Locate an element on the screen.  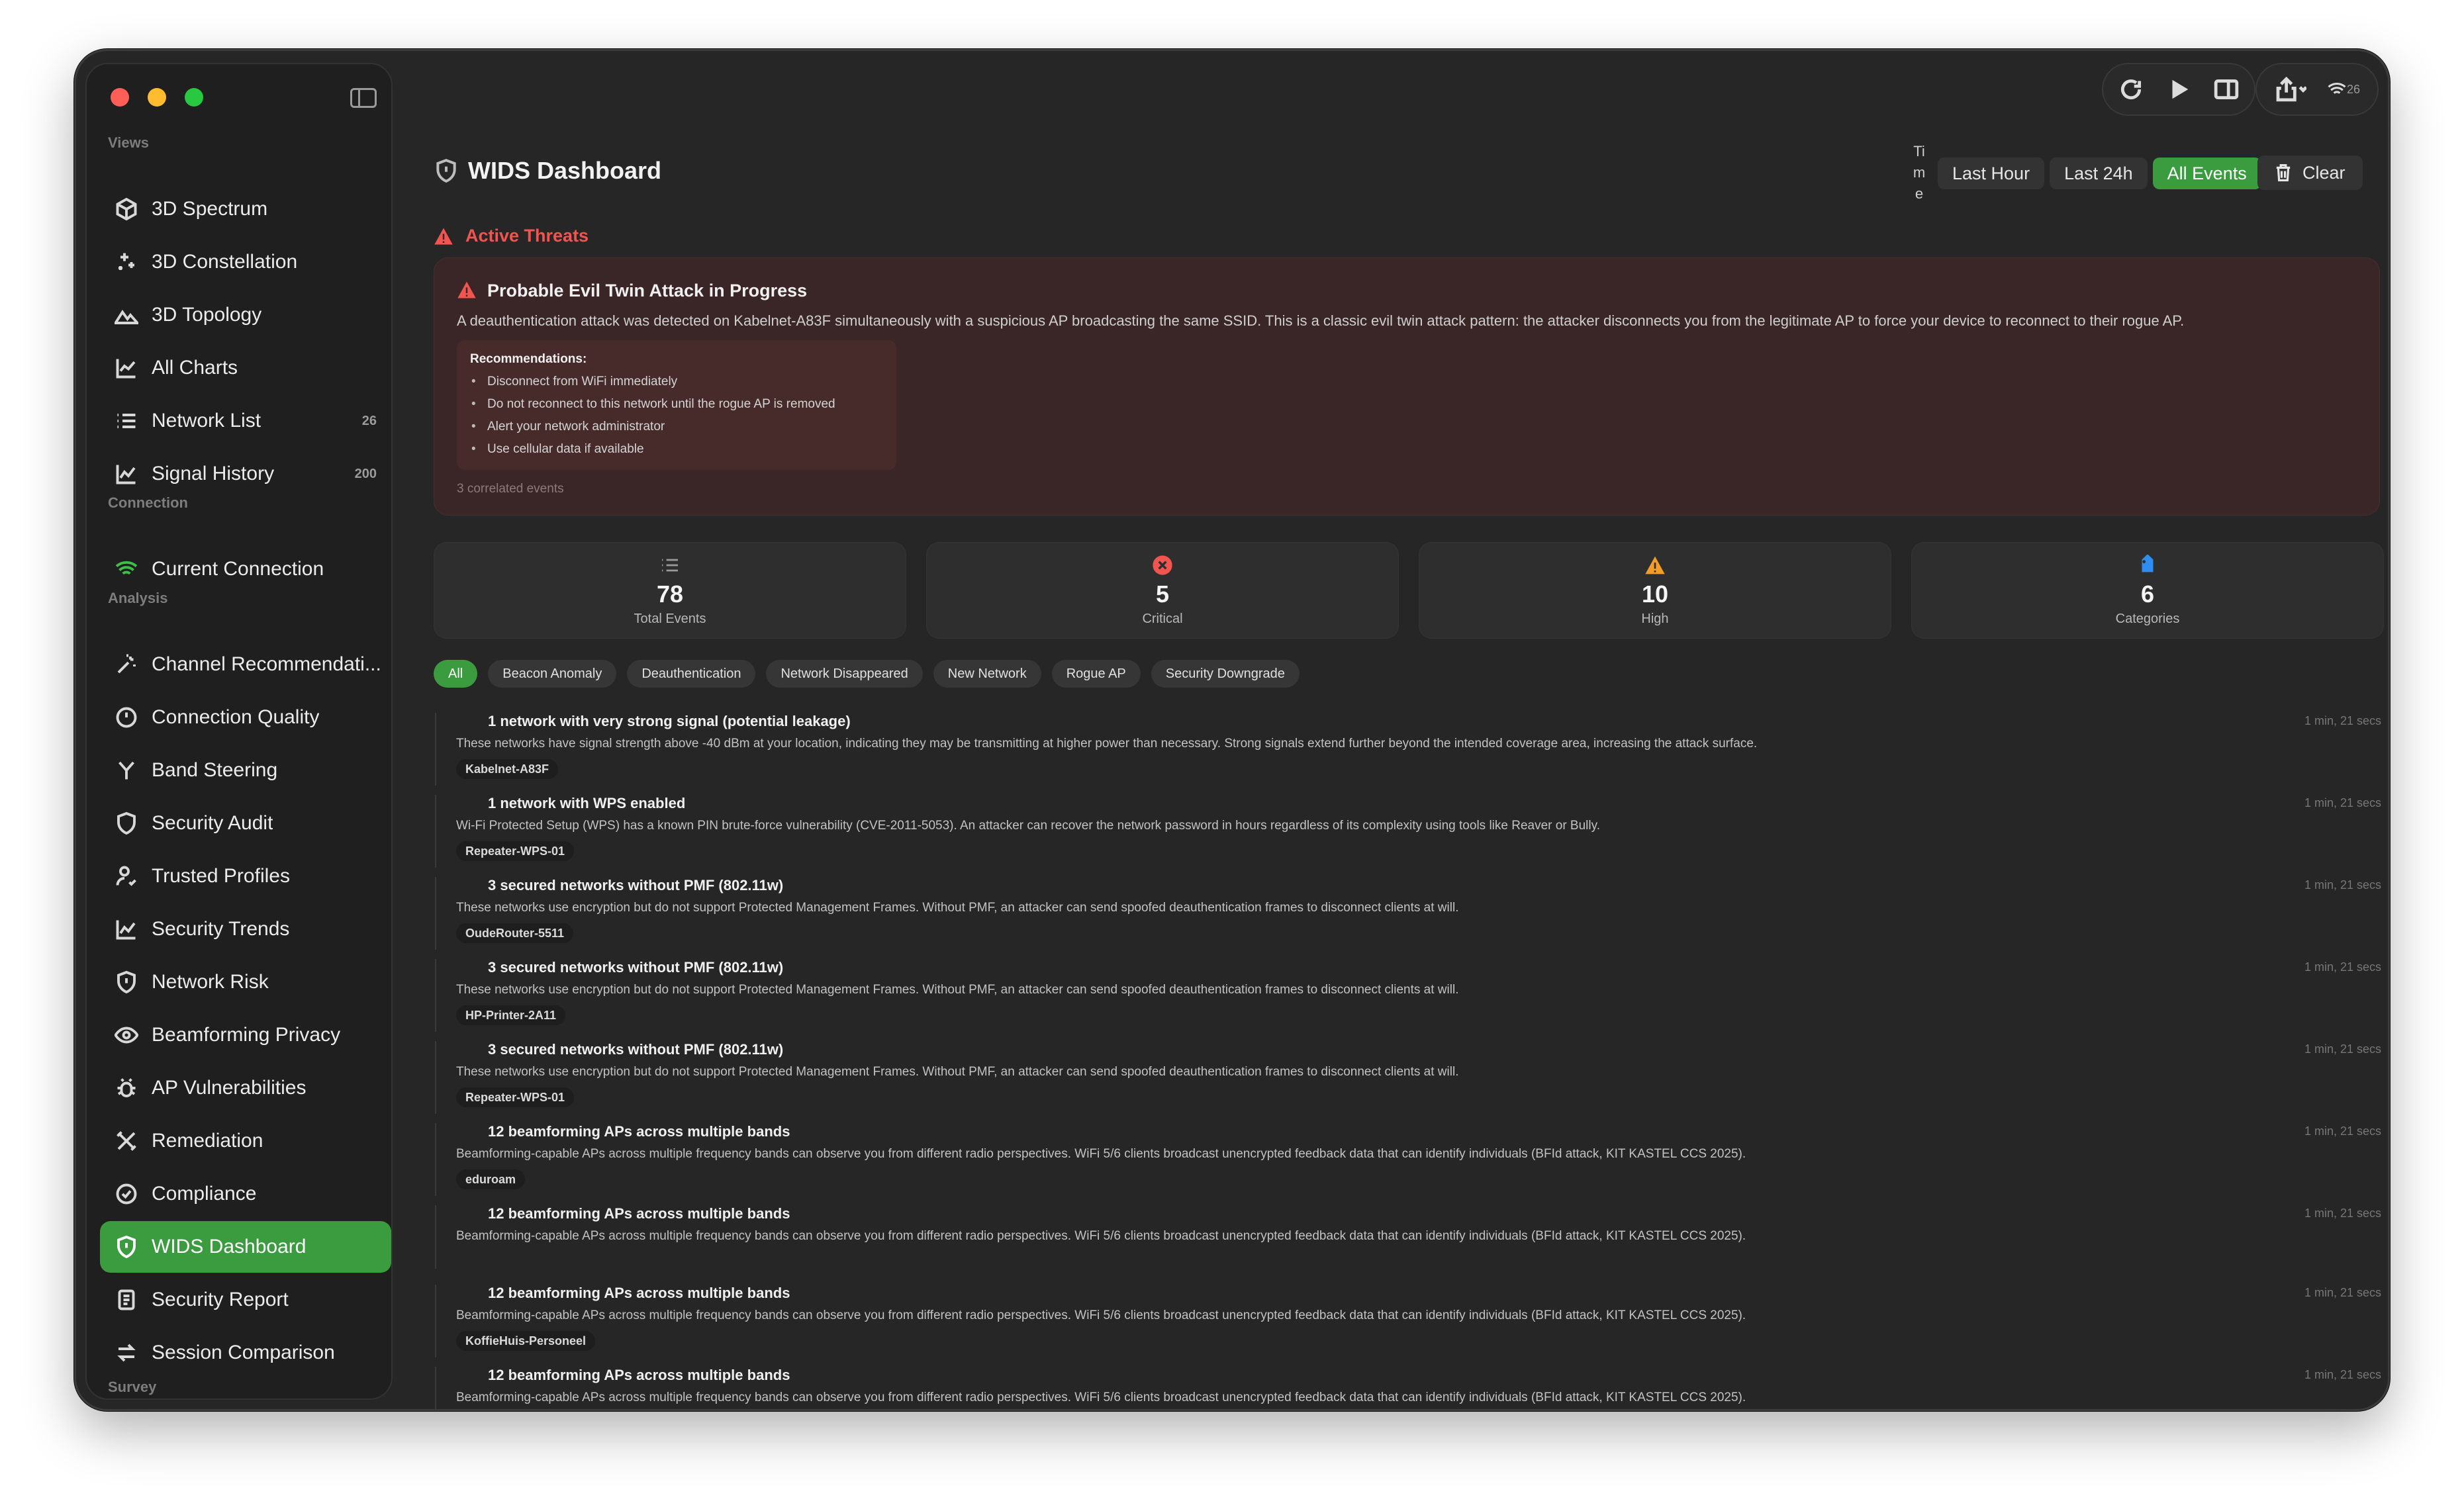
stat-high: 10 High is located at coordinates (1655, 590).